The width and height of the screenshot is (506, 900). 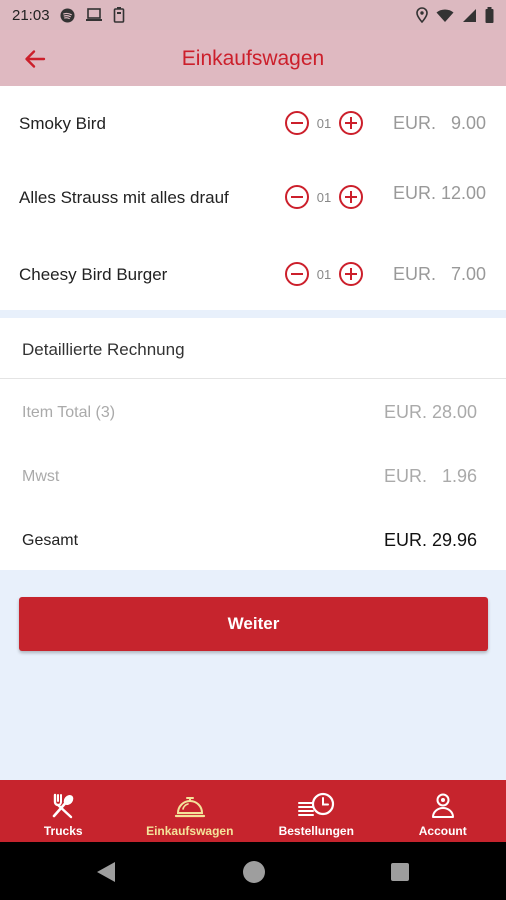 What do you see at coordinates (106, 872) in the screenshot?
I see `system-back-button` at bounding box center [106, 872].